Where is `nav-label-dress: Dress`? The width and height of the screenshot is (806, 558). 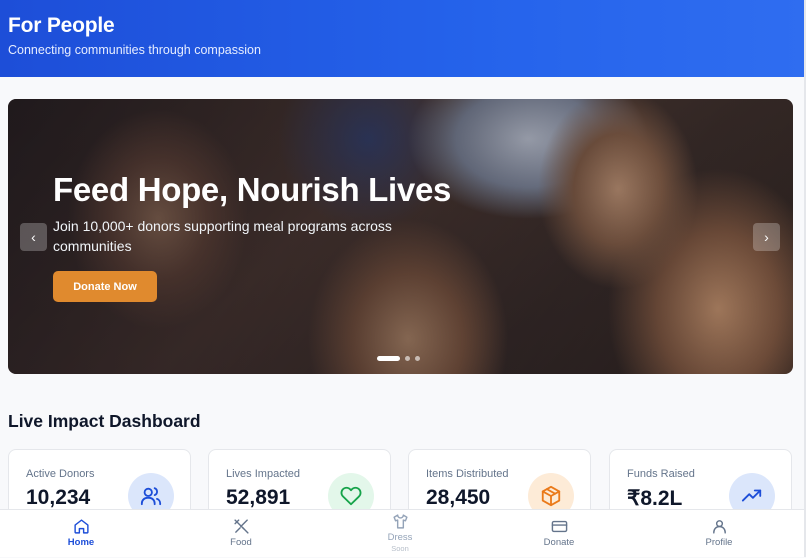
nav-label-dress: Dress is located at coordinates (400, 537).